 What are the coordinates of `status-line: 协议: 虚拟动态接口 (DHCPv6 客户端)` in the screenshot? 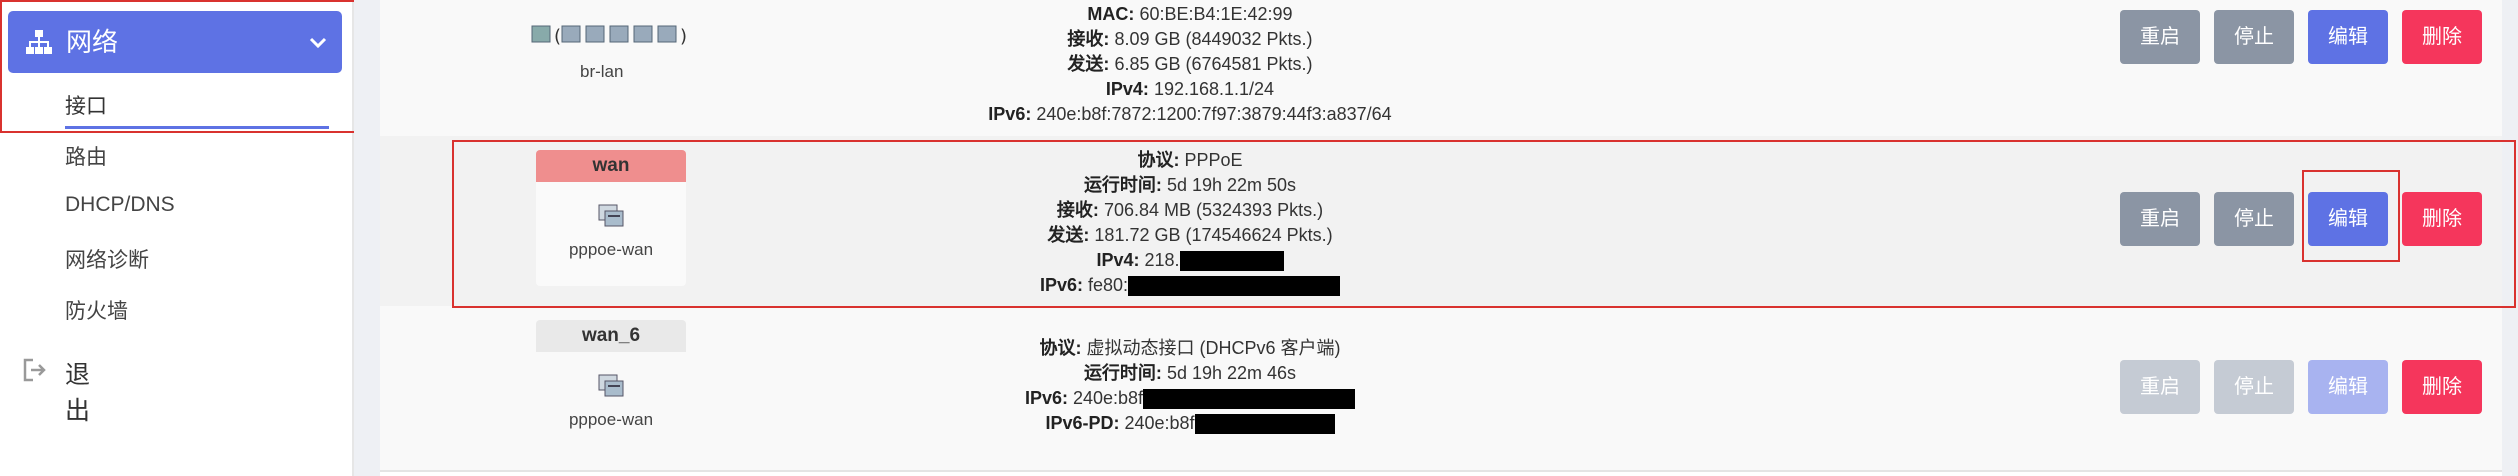 It's located at (1190, 348).